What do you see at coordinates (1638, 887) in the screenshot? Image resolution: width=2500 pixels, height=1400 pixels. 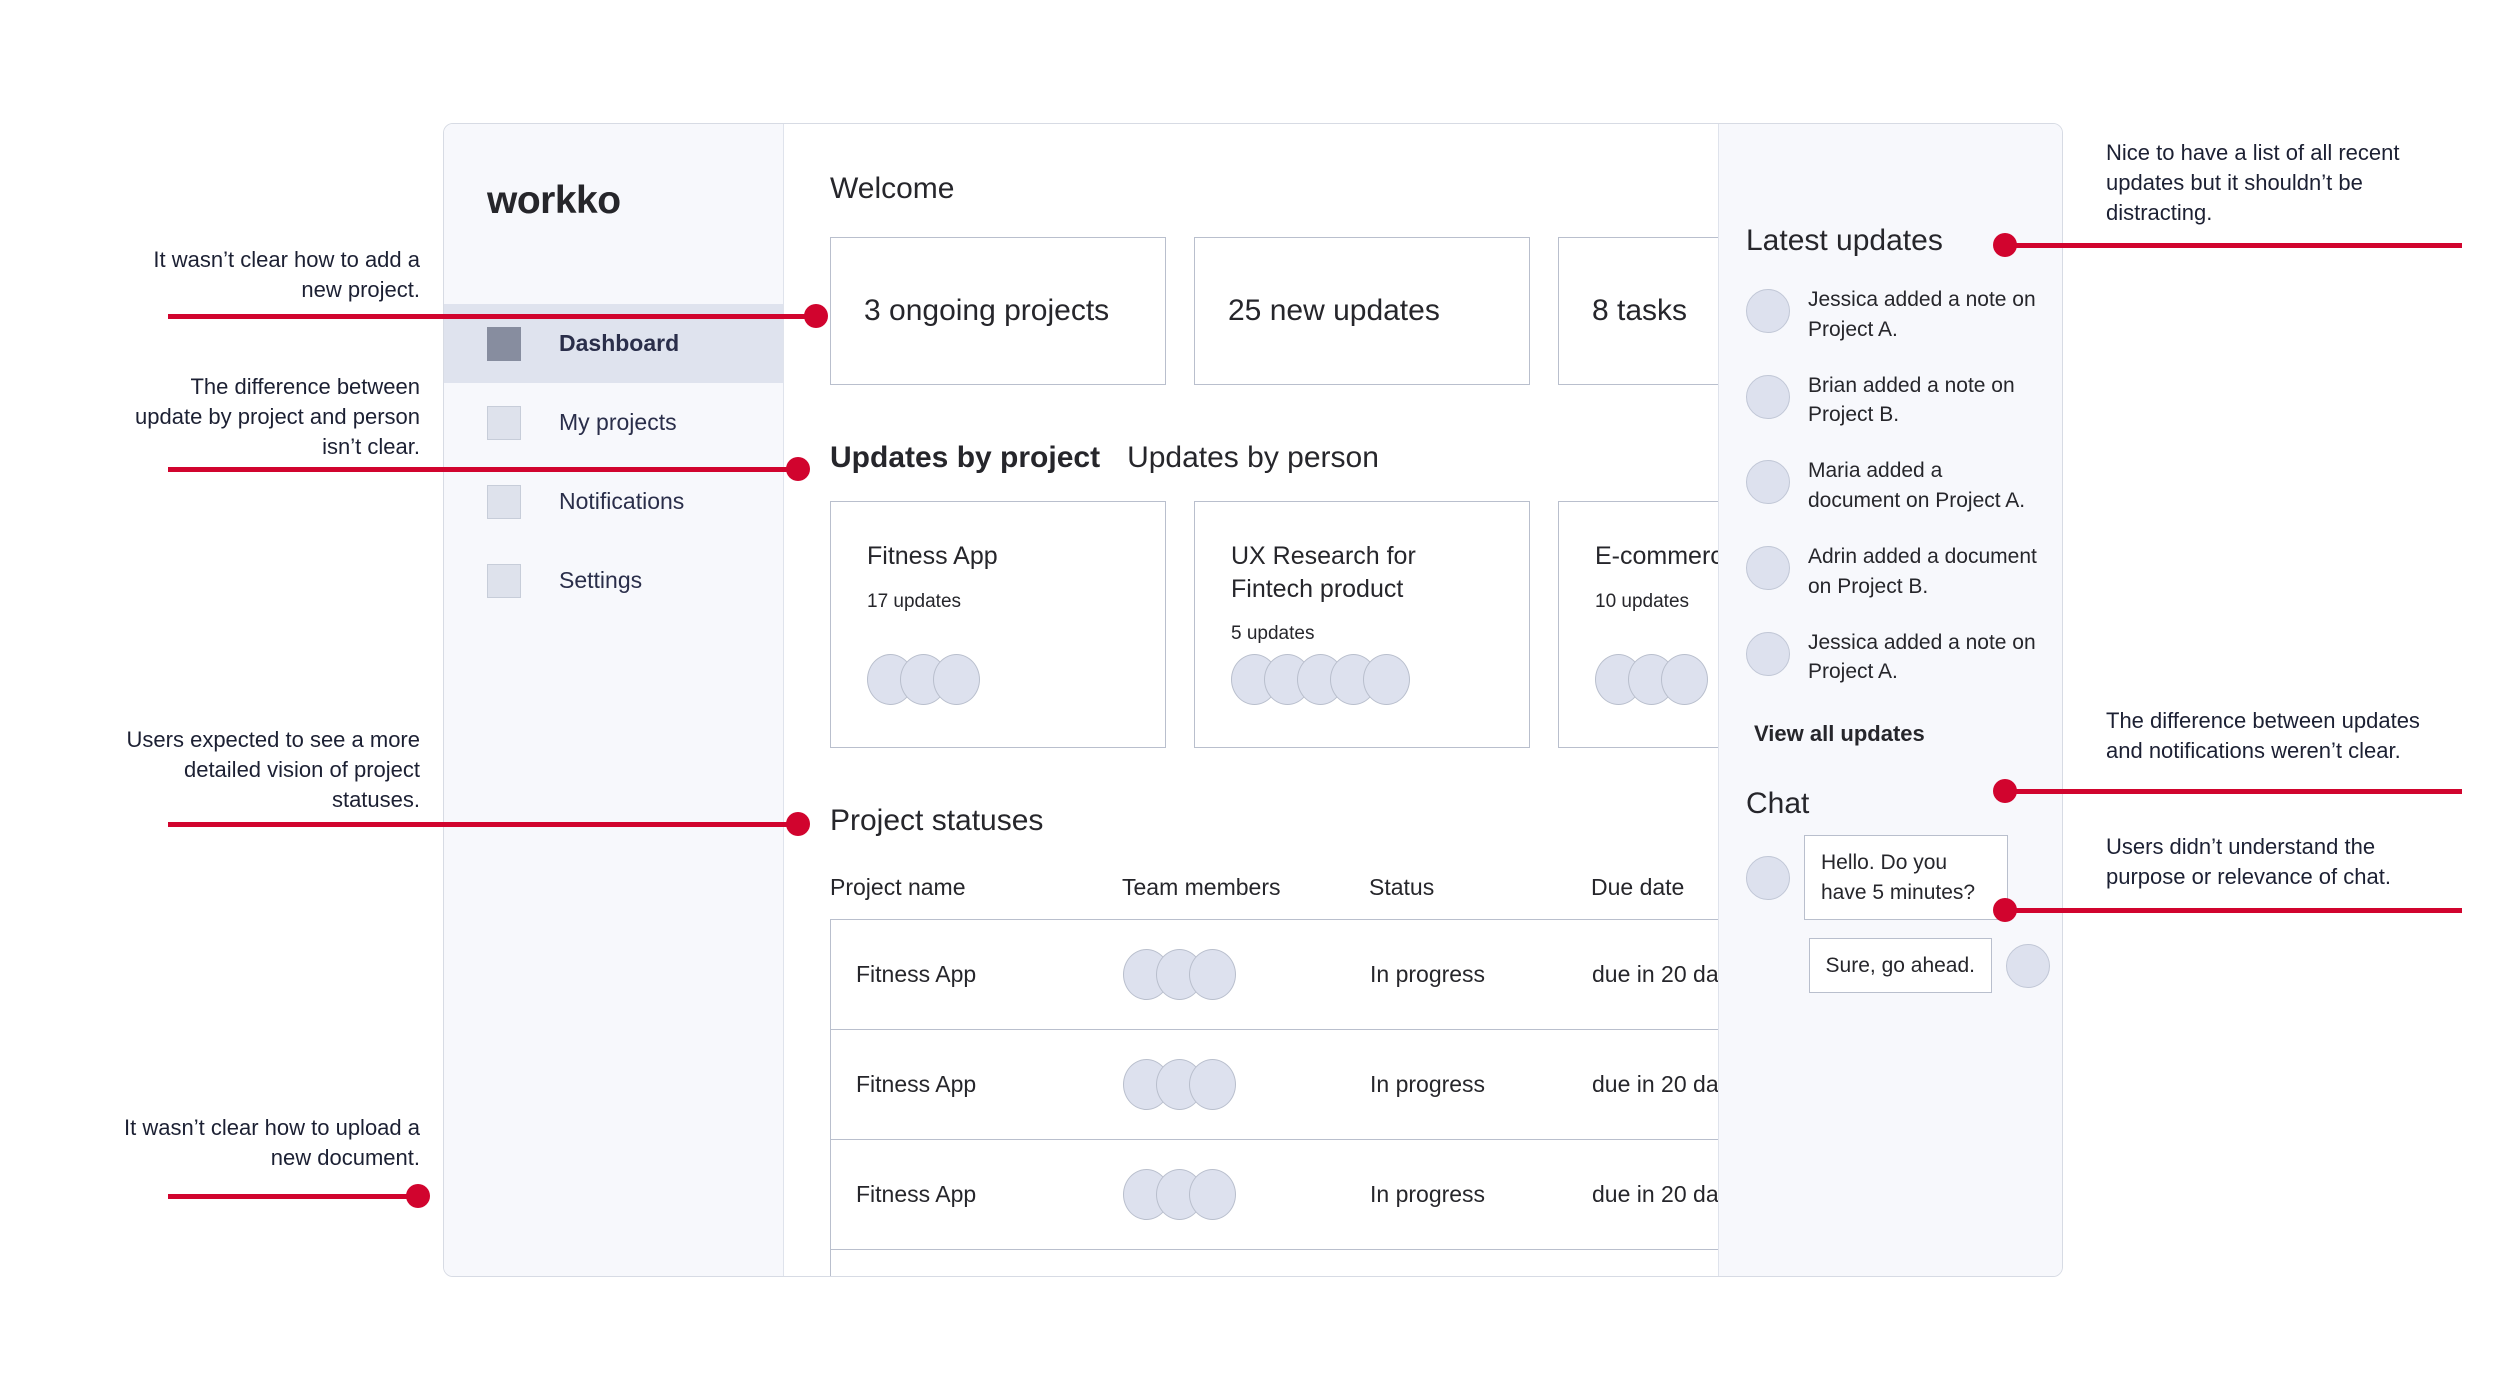 I see `column-header-due-date: Due date` at bounding box center [1638, 887].